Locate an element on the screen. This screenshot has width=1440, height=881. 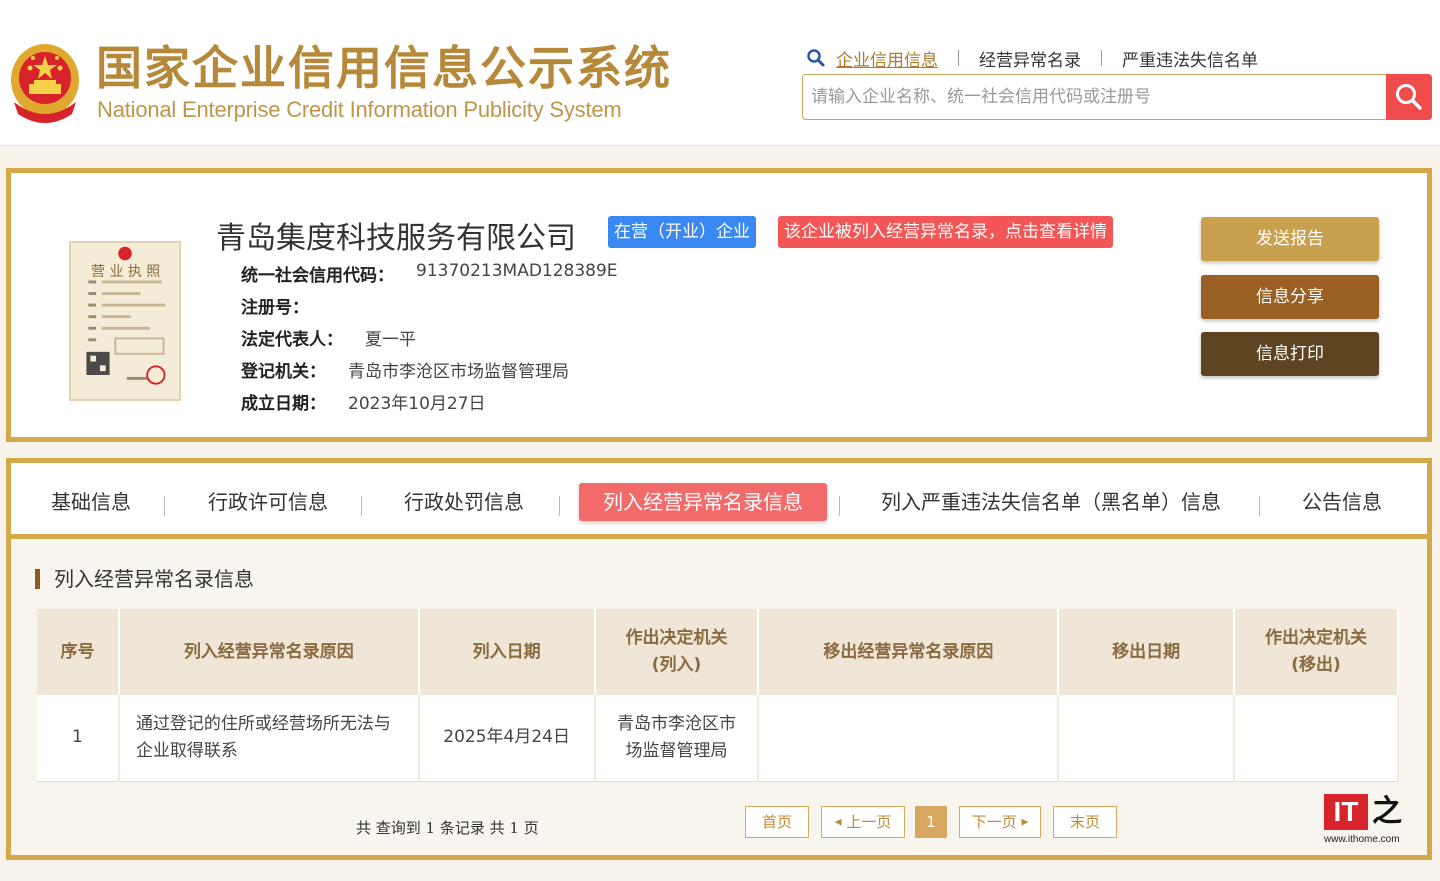
column-header: 列入日期 is located at coordinates (507, 652).